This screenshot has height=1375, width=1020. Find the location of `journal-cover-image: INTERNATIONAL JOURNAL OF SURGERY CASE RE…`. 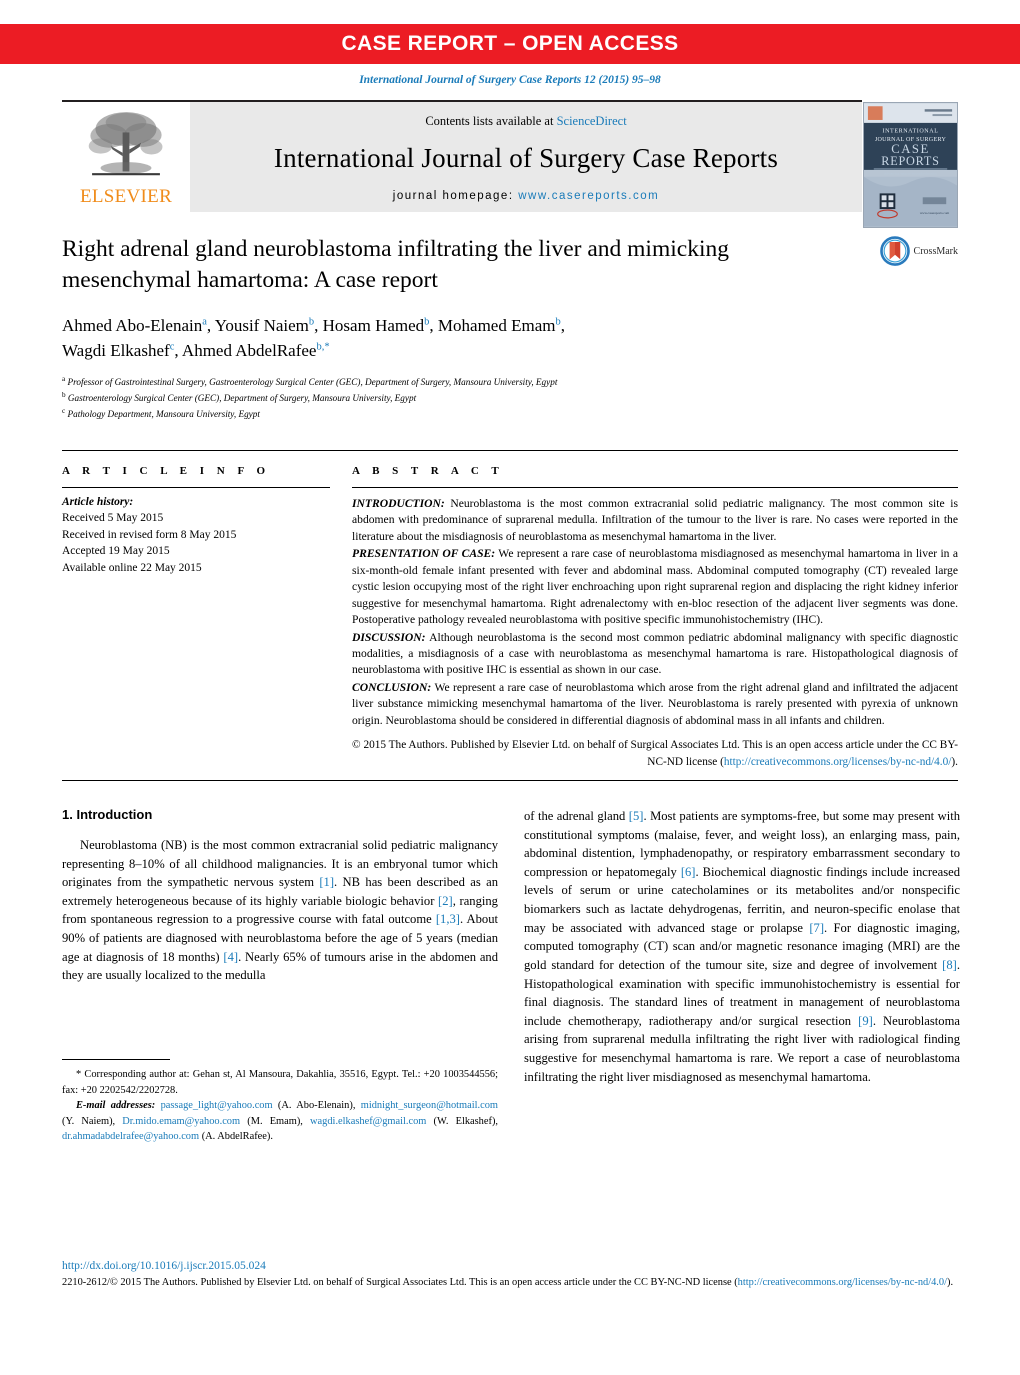

journal-cover-image: INTERNATIONAL JOURNAL OF SURGERY CASE RE… is located at coordinates (910, 165).